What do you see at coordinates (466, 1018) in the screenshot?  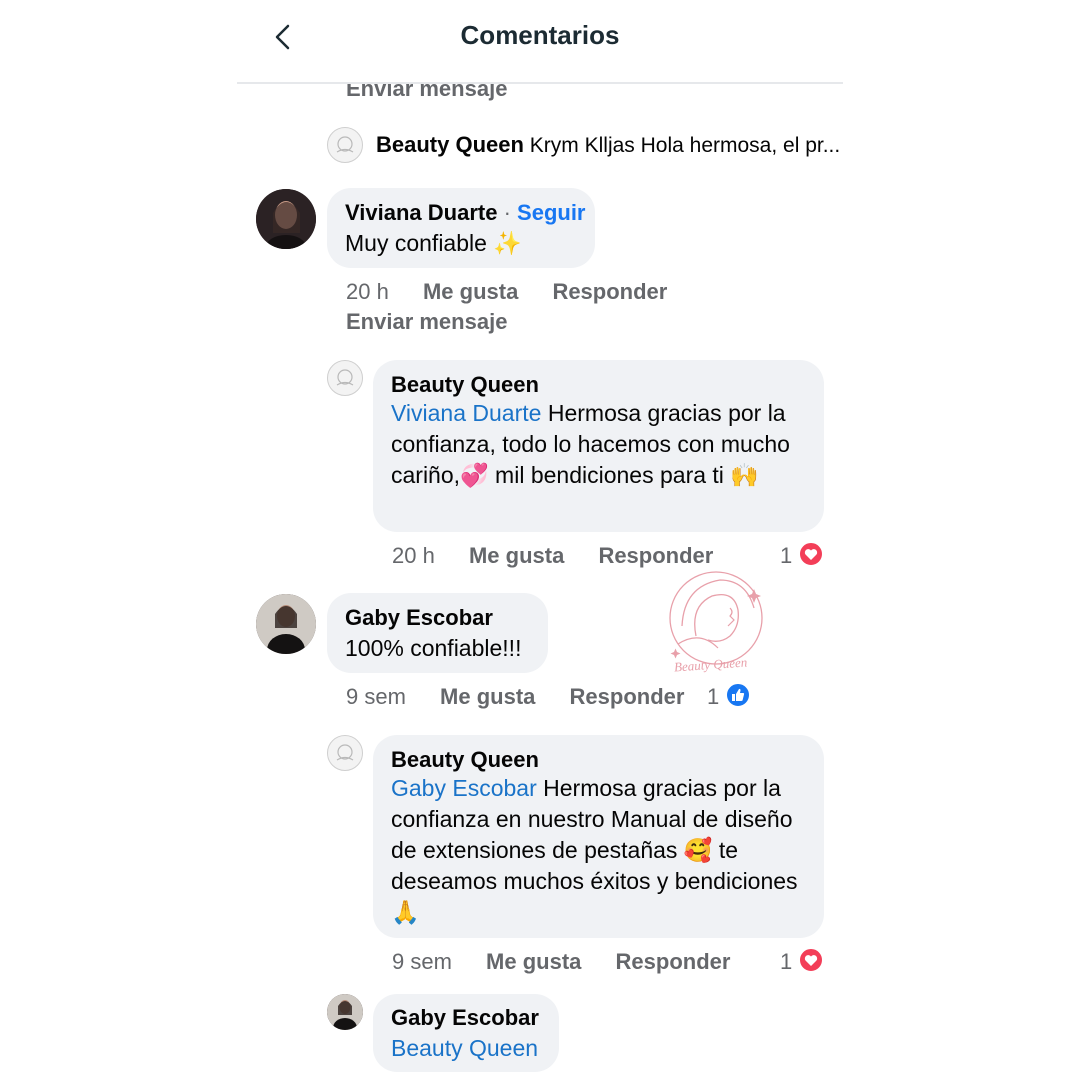 I see `reply-author: Gaby Escobar` at bounding box center [466, 1018].